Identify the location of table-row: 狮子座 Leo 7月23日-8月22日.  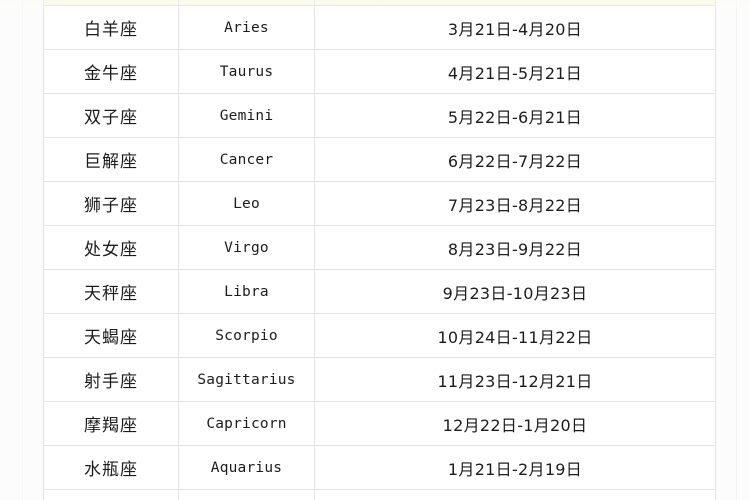
(379, 203).